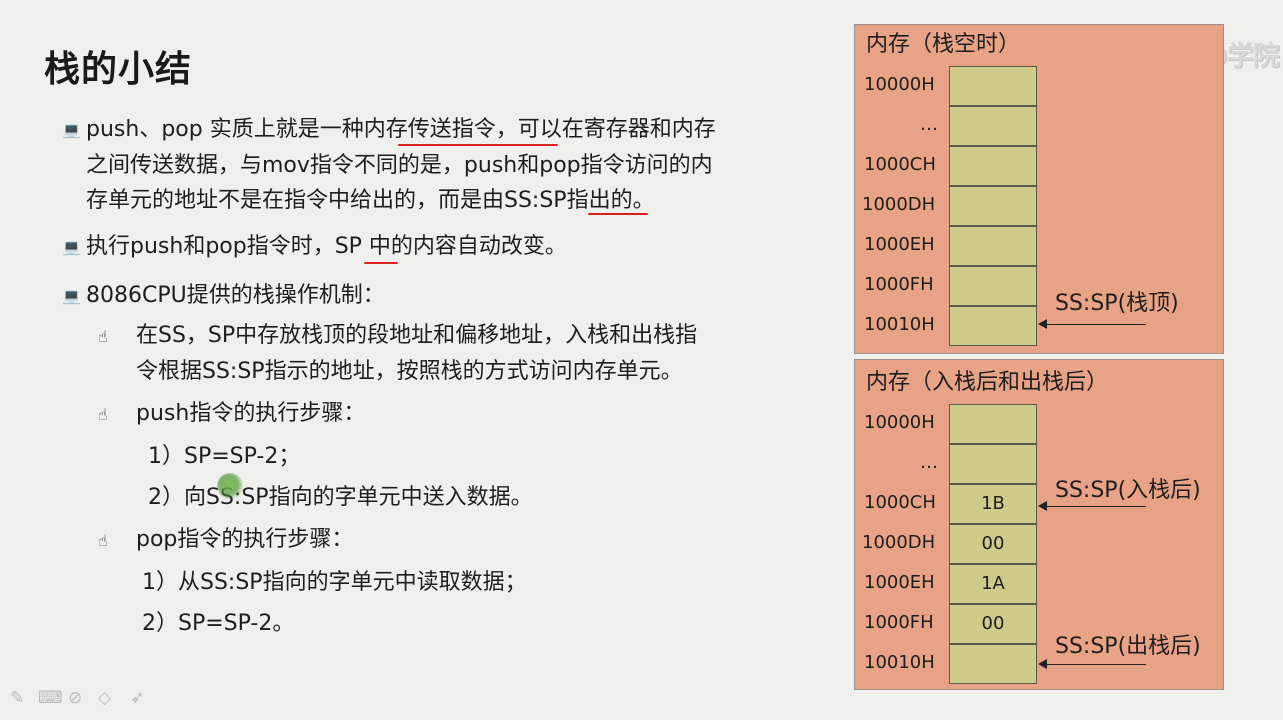 This screenshot has height=720, width=1283. What do you see at coordinates (1117, 303) in the screenshot?
I see `stack-top-pointer-label: SS:SP(栈顶)` at bounding box center [1117, 303].